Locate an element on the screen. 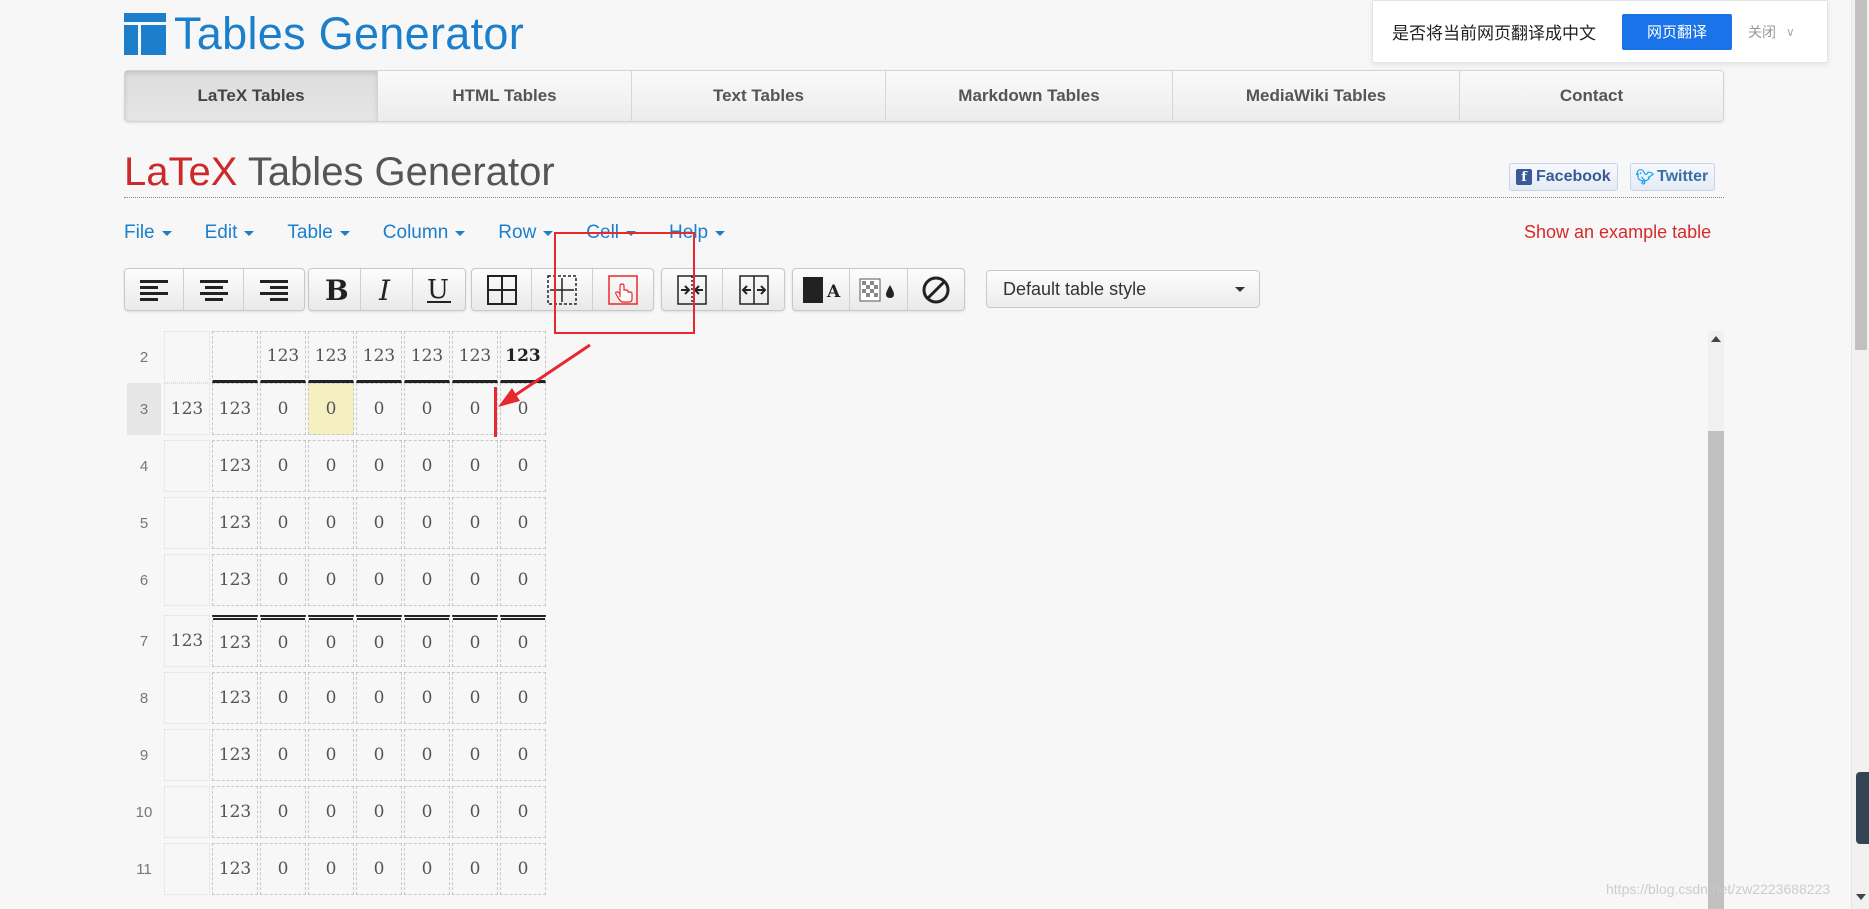  scroll-up-icon is located at coordinates (1716, 339).